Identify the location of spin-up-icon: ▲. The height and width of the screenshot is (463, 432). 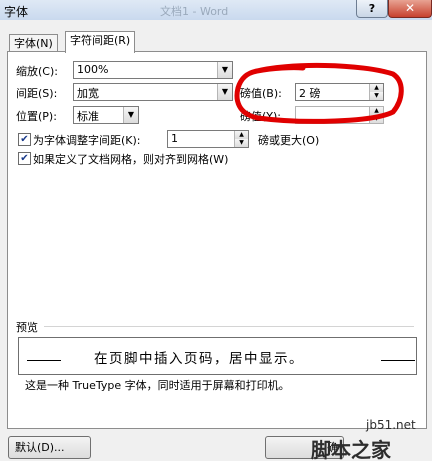
(241, 135).